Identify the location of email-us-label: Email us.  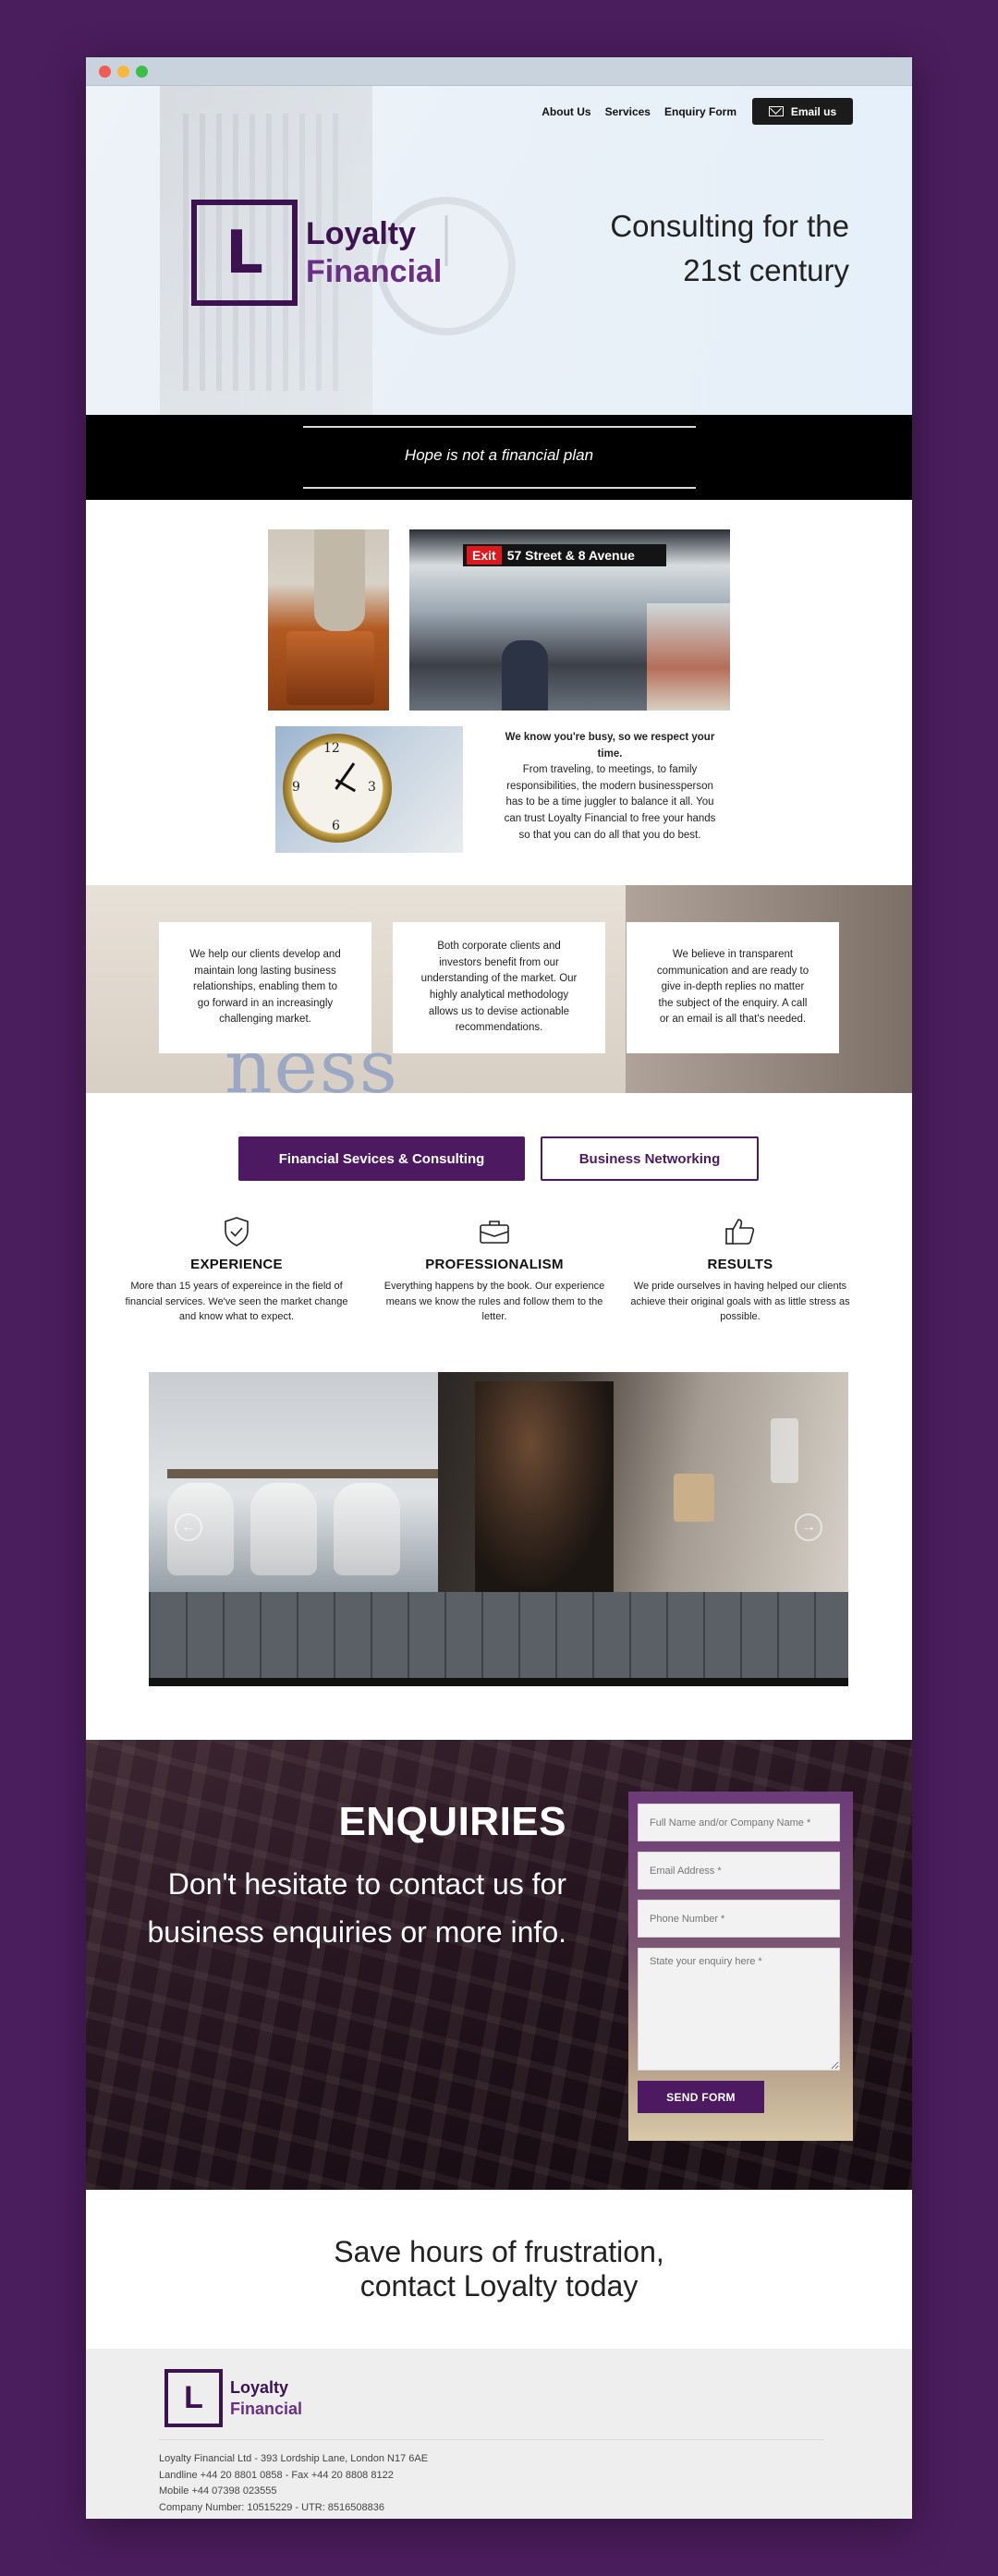
(813, 111).